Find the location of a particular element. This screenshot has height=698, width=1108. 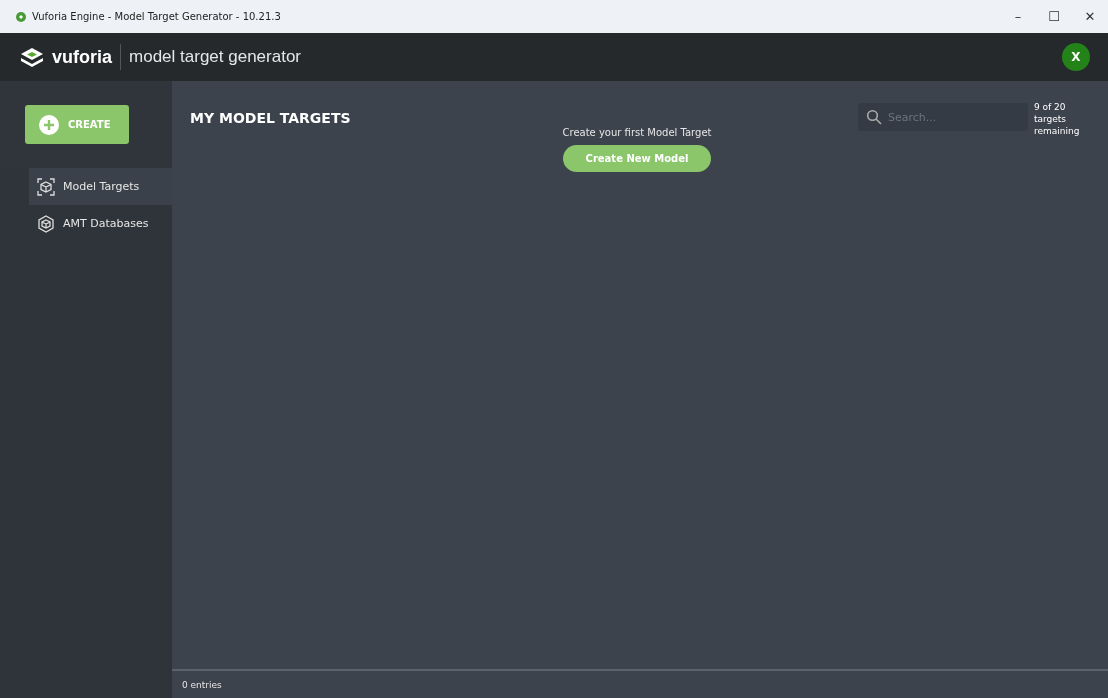

user-avatar: X is located at coordinates (1076, 57).